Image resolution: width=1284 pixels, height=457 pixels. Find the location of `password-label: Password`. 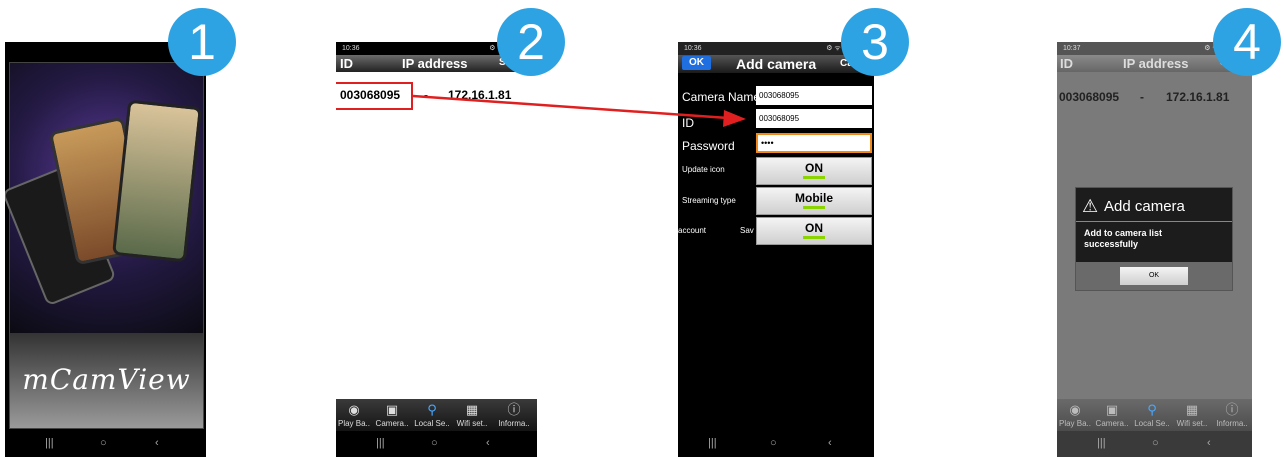

password-label: Password is located at coordinates (708, 146).